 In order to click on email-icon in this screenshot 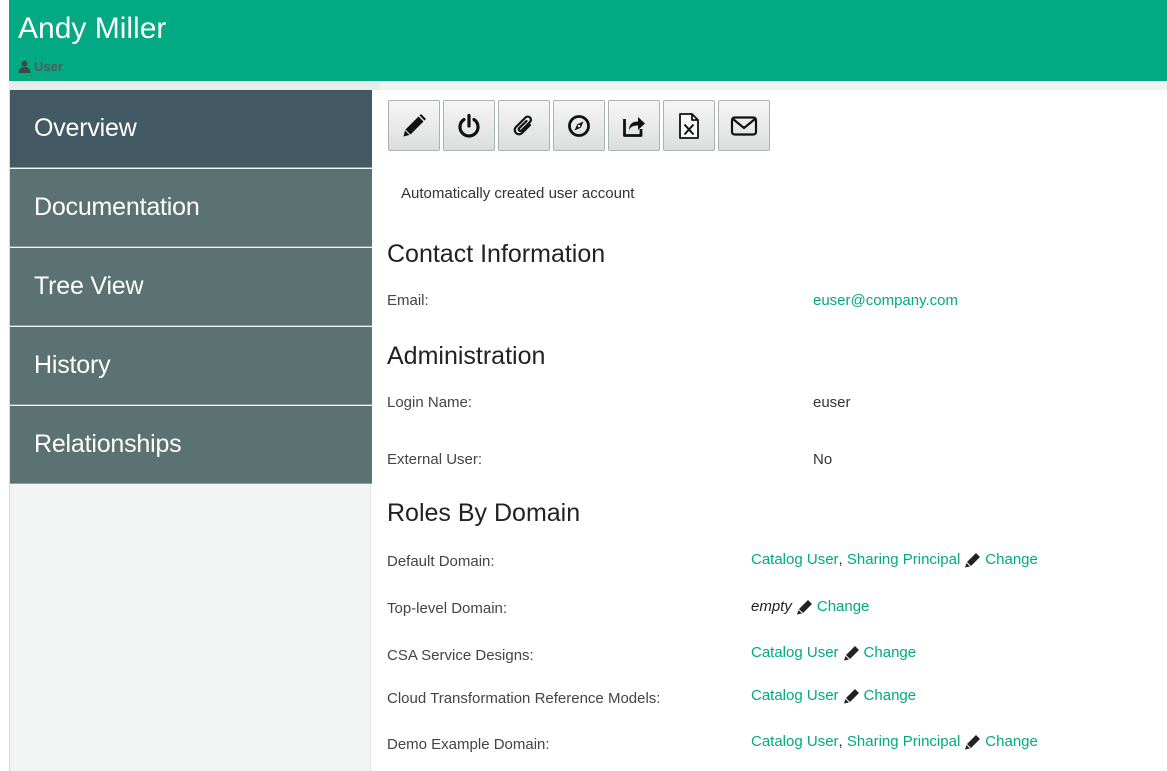, I will do `click(744, 125)`.